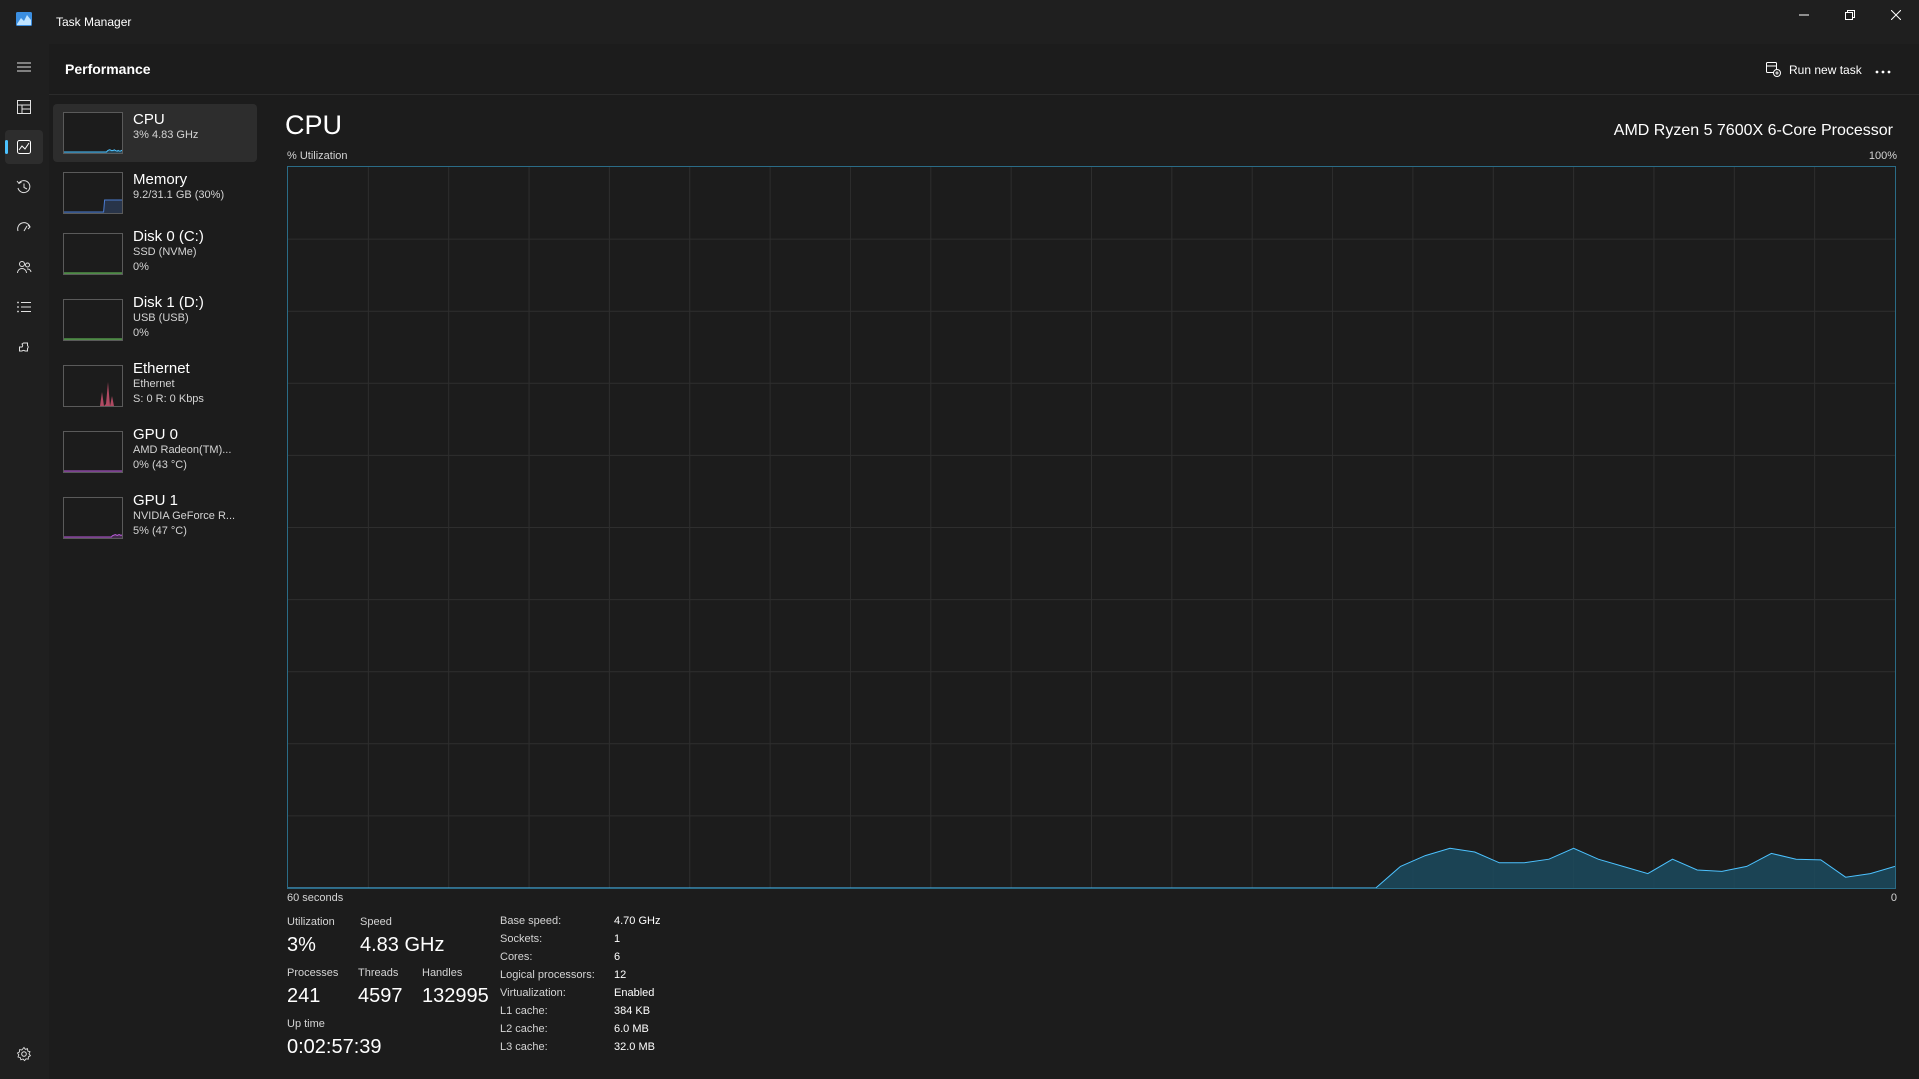  What do you see at coordinates (161, 368) in the screenshot?
I see `resource-name: Ethernet` at bounding box center [161, 368].